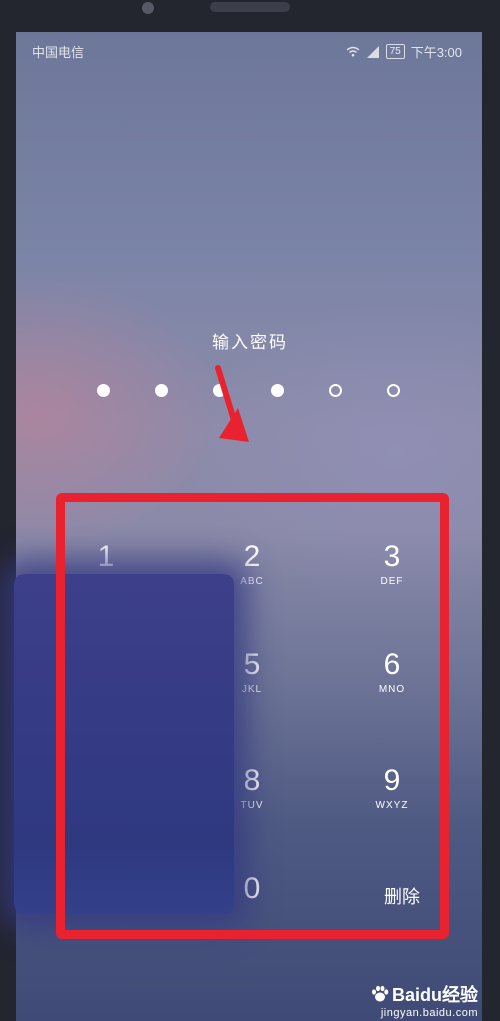 This screenshot has width=500, height=1021. I want to click on watermark-logo: Baidu经验, so click(424, 994).